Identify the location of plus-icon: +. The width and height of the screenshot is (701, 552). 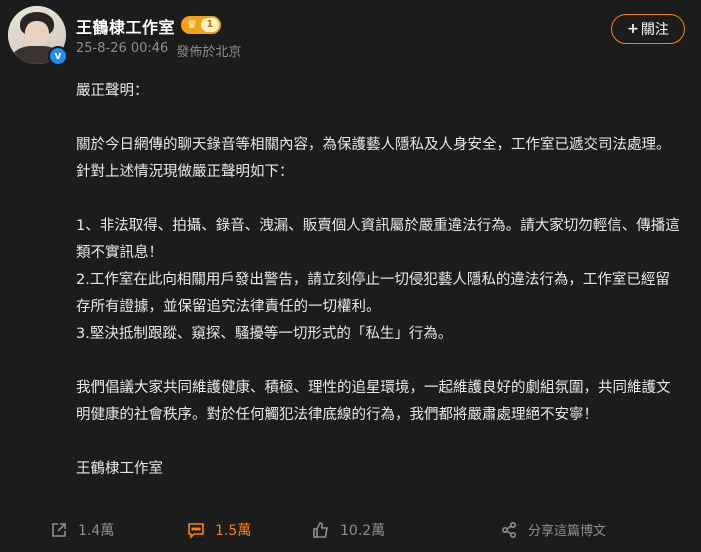
(633, 29).